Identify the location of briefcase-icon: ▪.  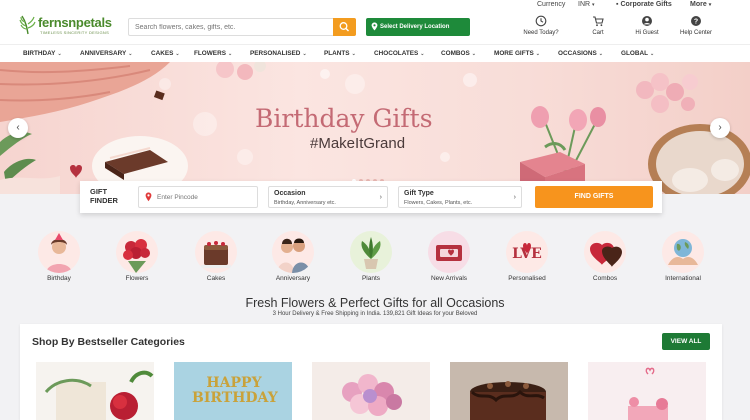
(617, 4).